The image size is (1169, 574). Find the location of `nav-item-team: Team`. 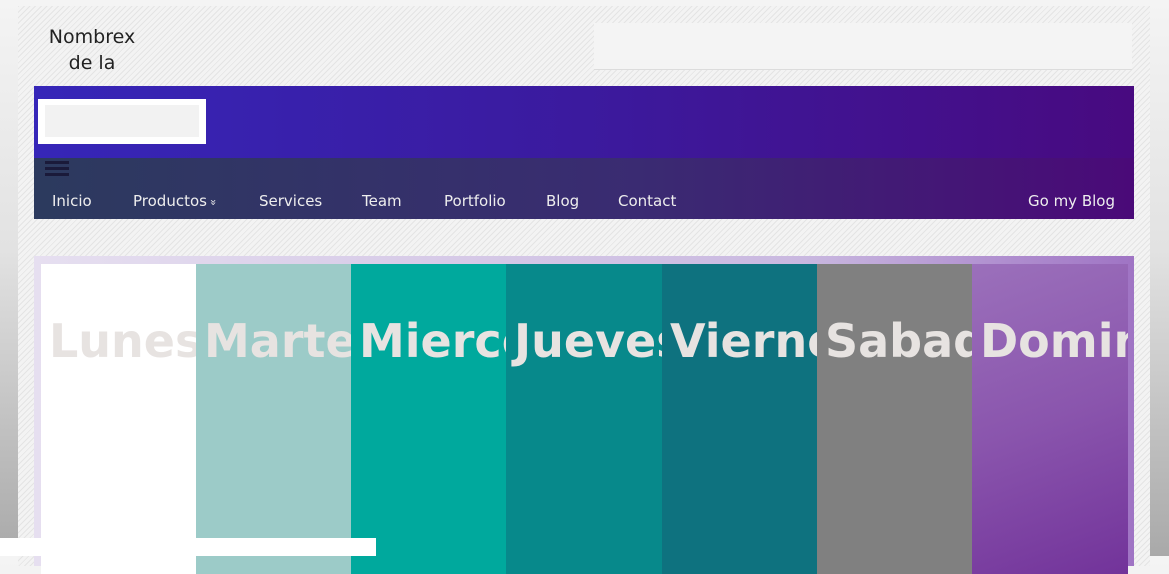

nav-item-team: Team is located at coordinates (382, 201).